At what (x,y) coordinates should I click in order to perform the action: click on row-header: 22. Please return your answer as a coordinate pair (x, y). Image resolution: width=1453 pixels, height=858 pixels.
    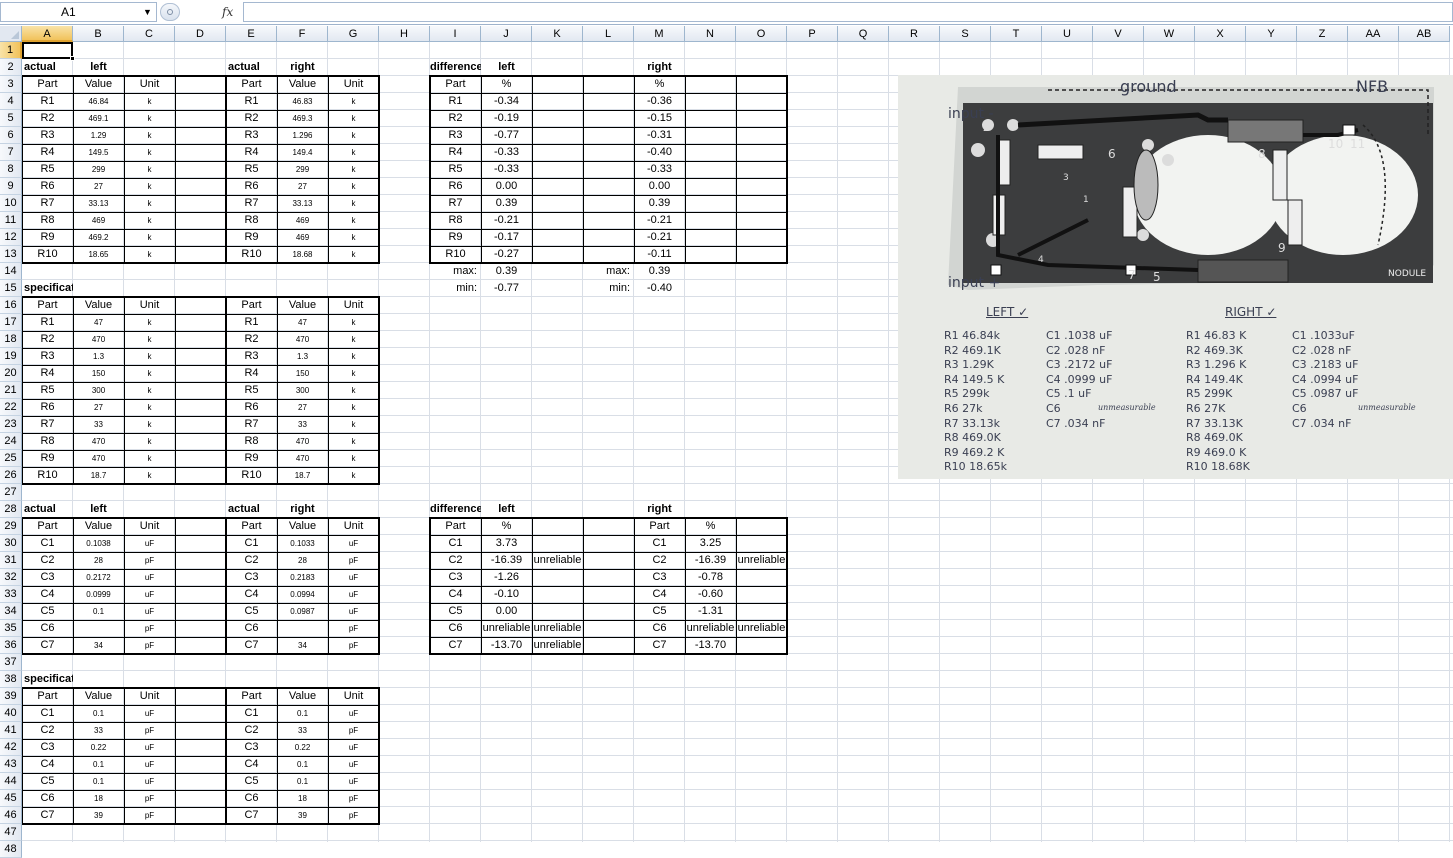
    Looking at the image, I should click on (11, 407).